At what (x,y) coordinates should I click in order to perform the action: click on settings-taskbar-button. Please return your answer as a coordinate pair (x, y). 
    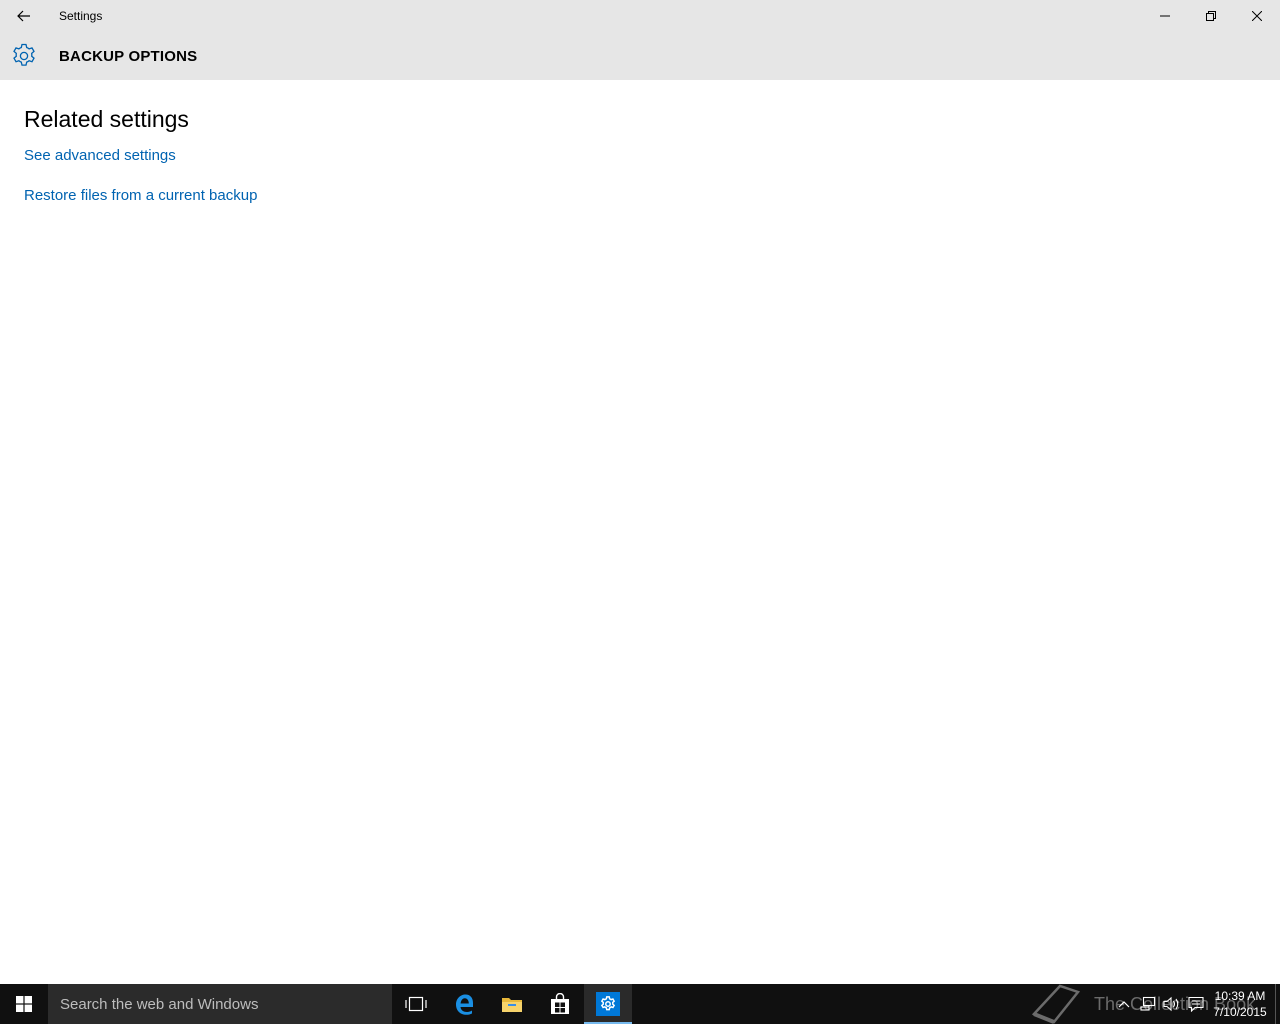
    Looking at the image, I should click on (608, 1004).